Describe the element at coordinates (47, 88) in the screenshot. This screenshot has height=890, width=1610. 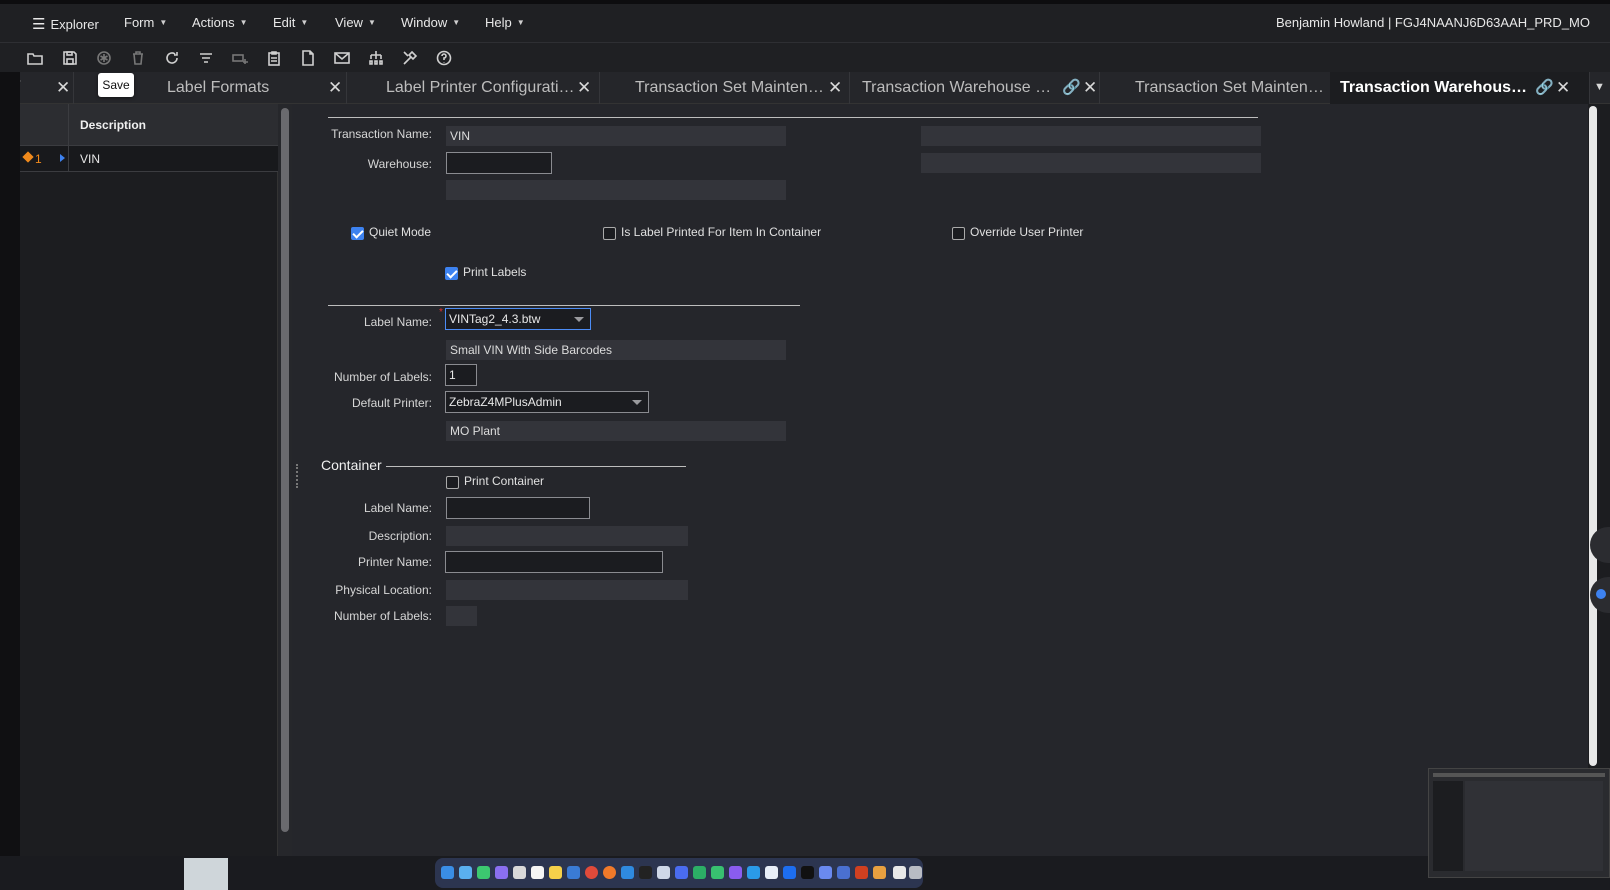
I see `tab-partial: / ✕` at that location.